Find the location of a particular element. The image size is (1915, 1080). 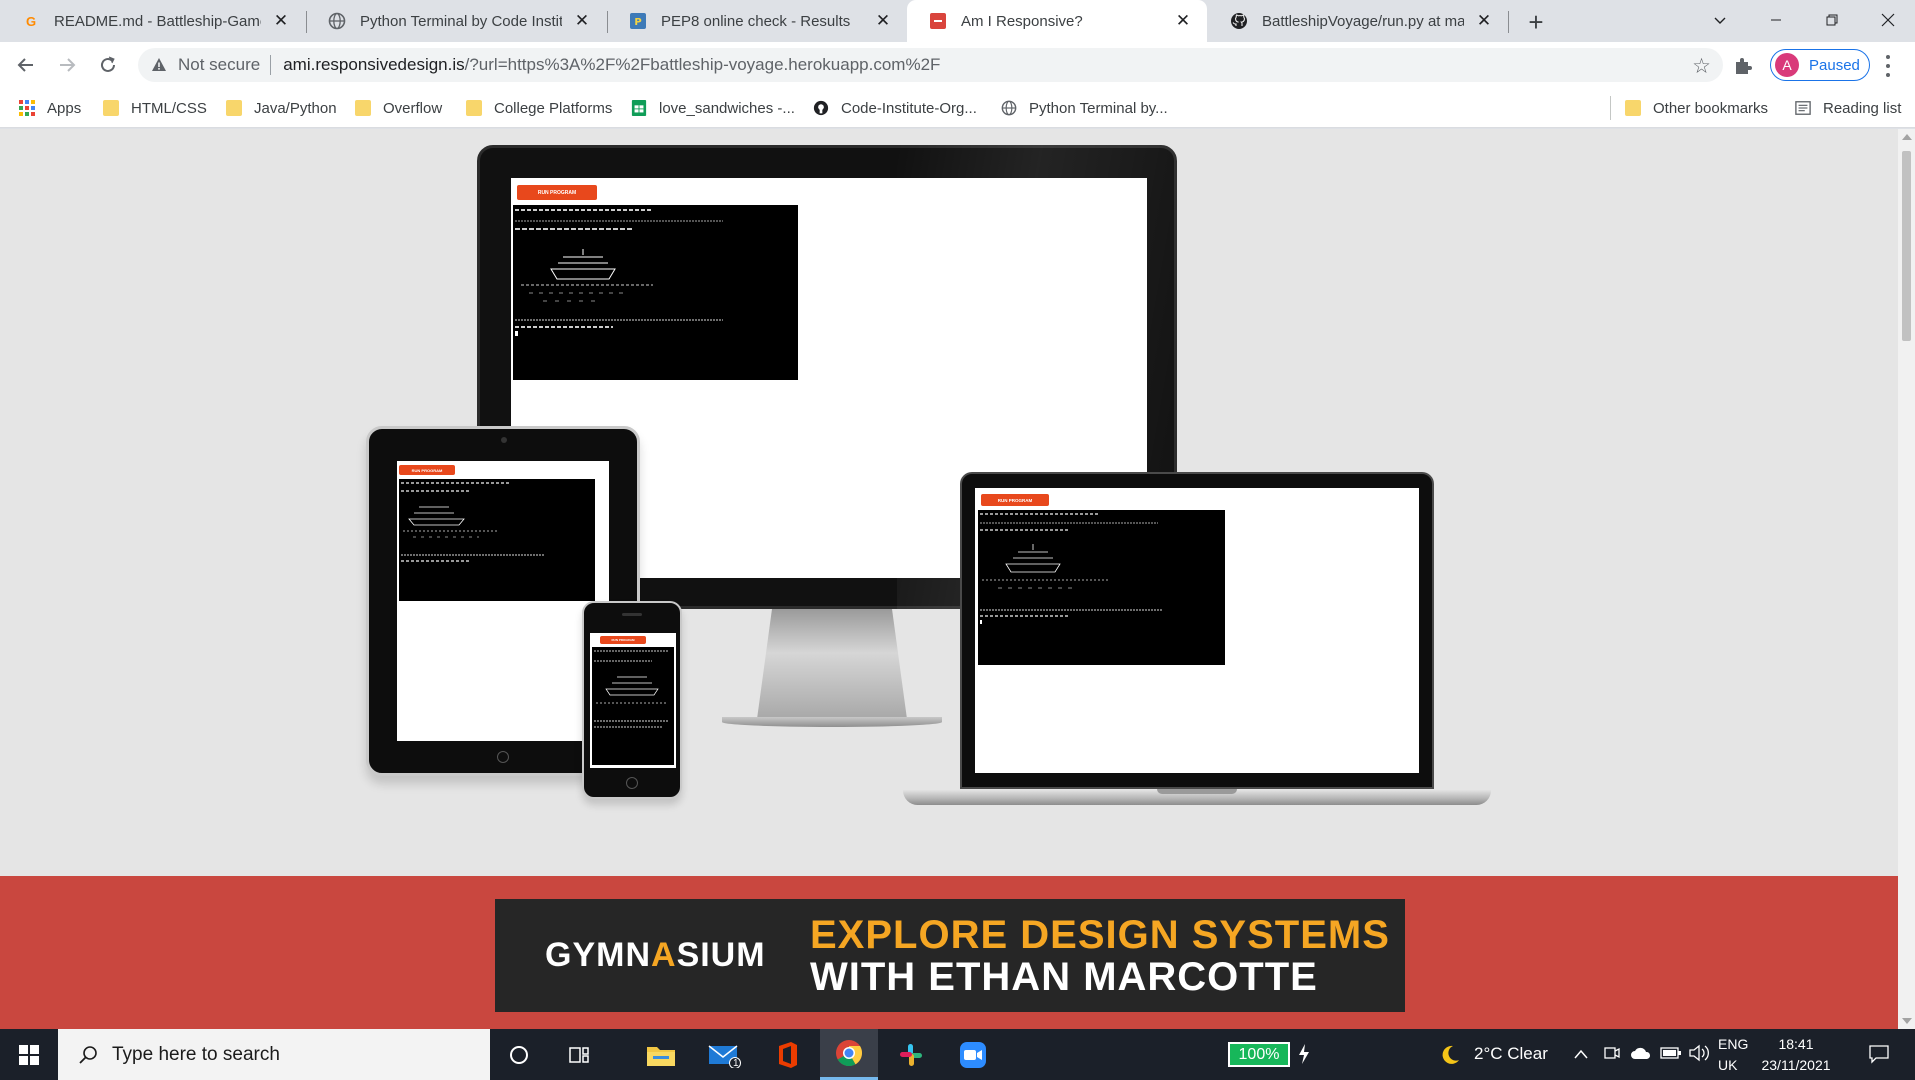

bookmark-folder-java-python: Java/Python is located at coordinates (281, 108).